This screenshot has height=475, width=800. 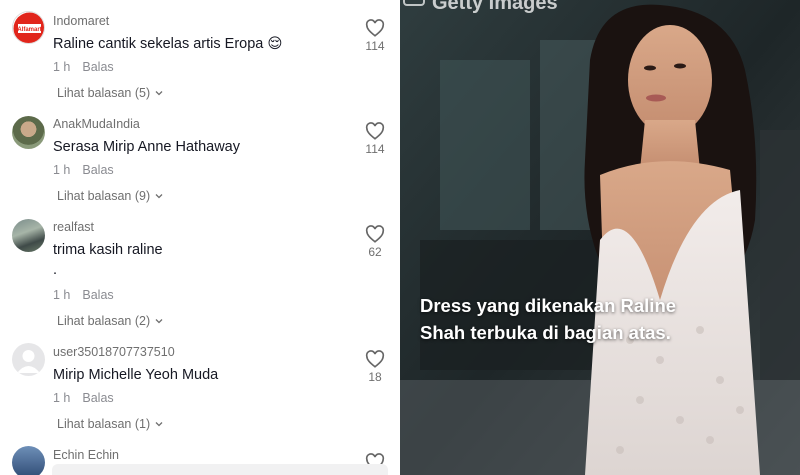 I want to click on comment-text-line2: ., so click(x=55, y=270).